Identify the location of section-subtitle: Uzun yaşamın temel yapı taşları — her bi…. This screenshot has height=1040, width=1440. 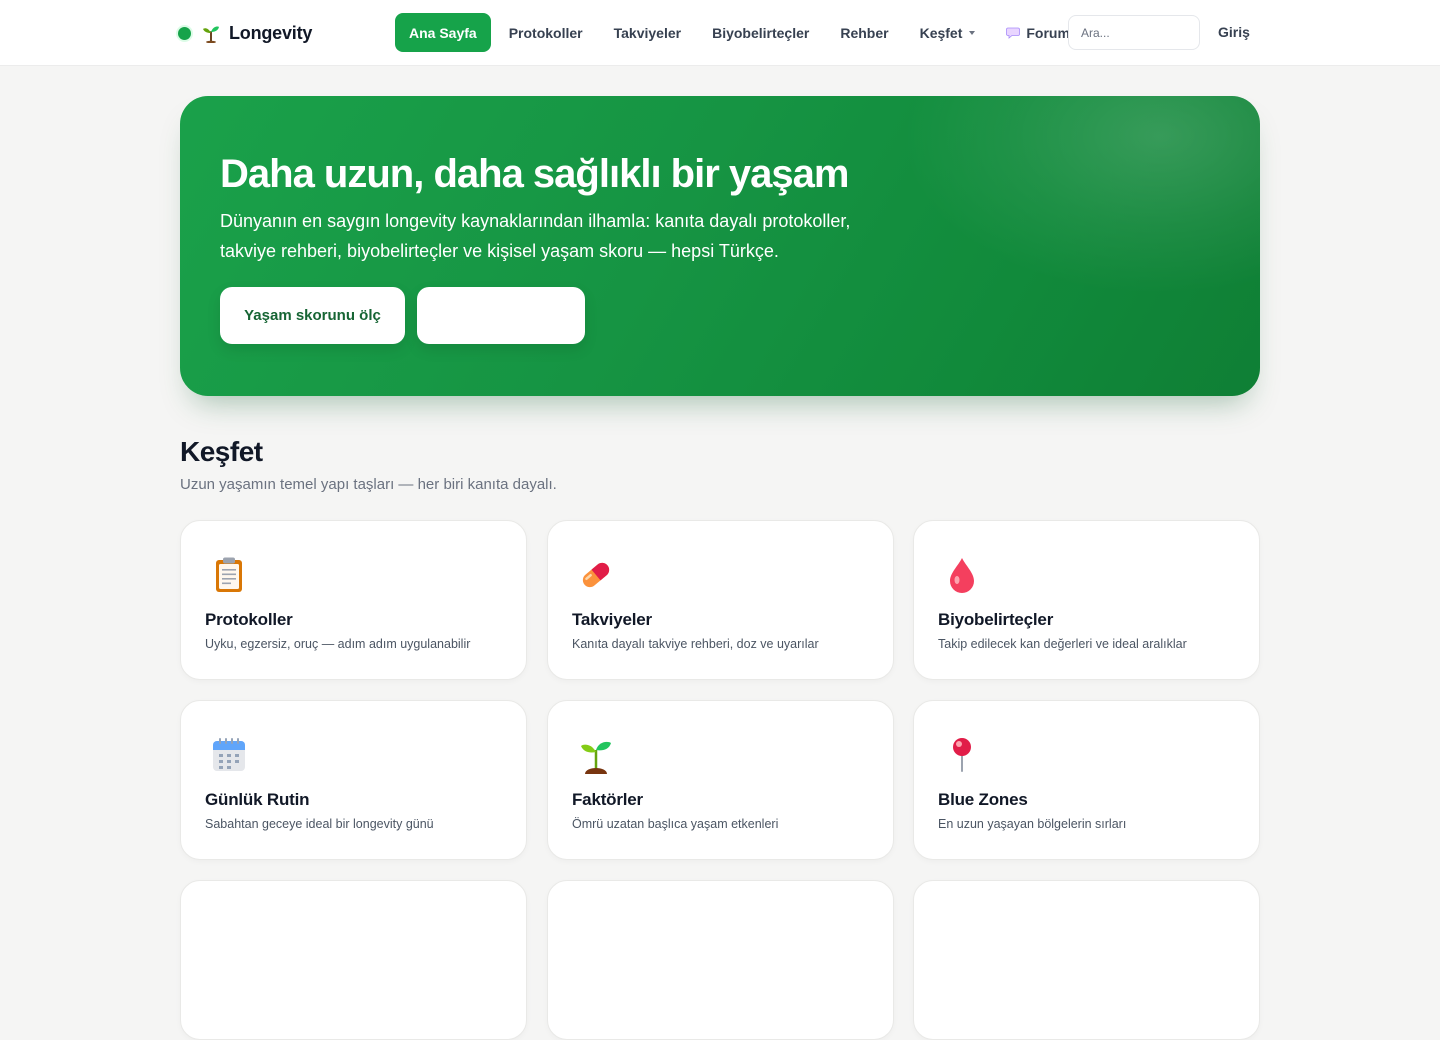
(368, 484).